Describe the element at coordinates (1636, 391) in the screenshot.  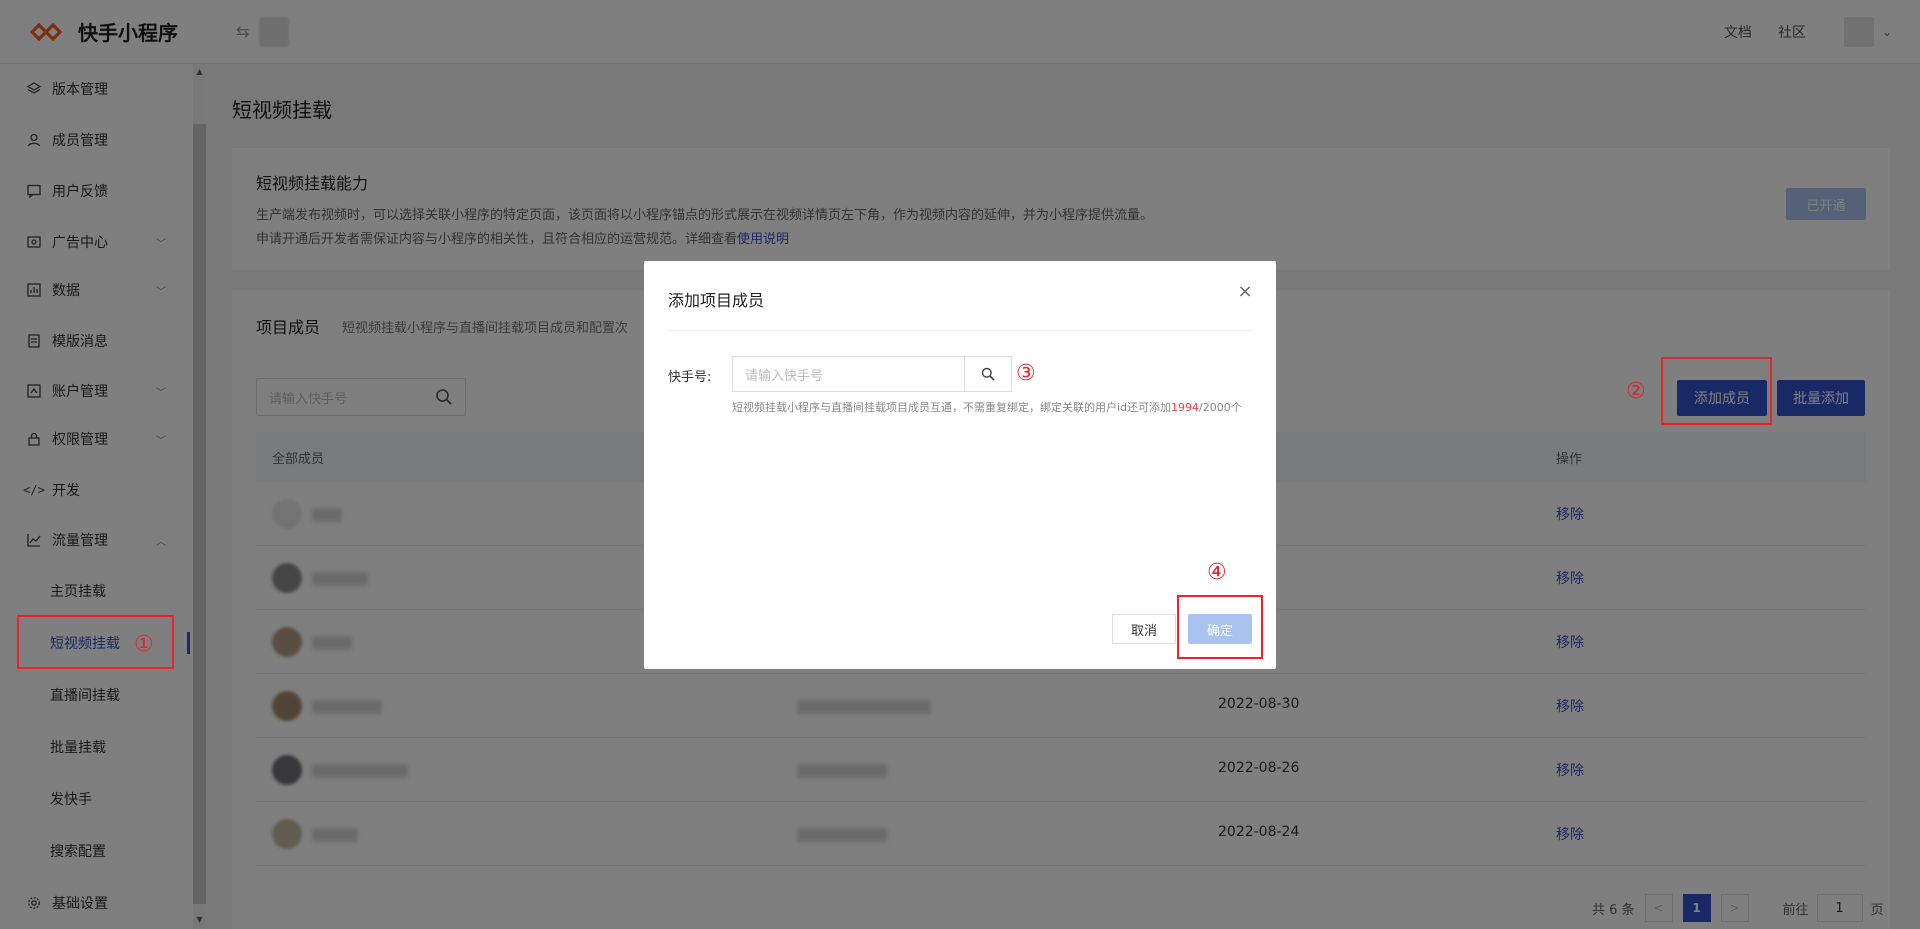
I see `annotation-mark-2: ②` at that location.